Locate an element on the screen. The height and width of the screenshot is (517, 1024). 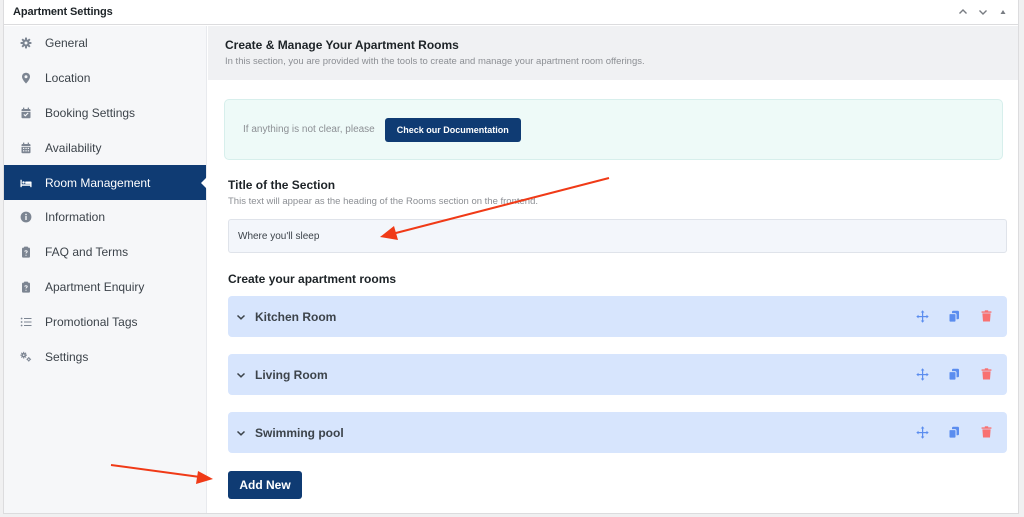
triangle-up-icon is located at coordinates (1003, 12).